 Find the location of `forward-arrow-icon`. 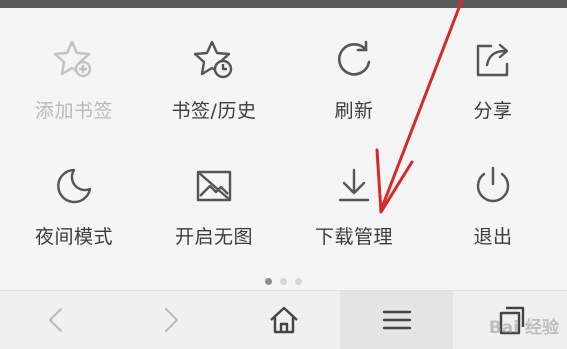

forward-arrow-icon is located at coordinates (171, 320).